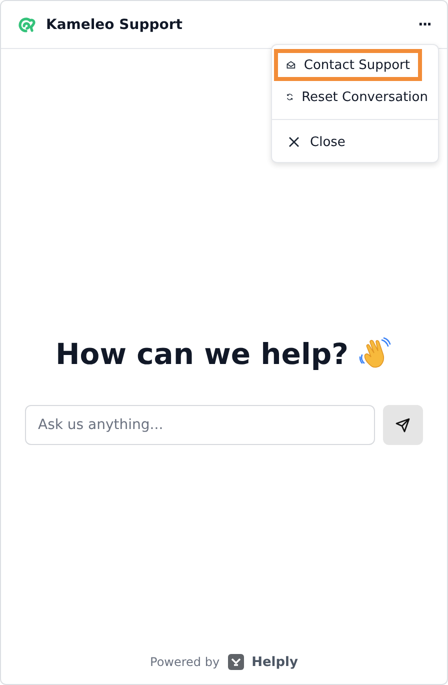 The image size is (448, 685). What do you see at coordinates (355, 97) in the screenshot?
I see `menu-item: Reset Conversation` at bounding box center [355, 97].